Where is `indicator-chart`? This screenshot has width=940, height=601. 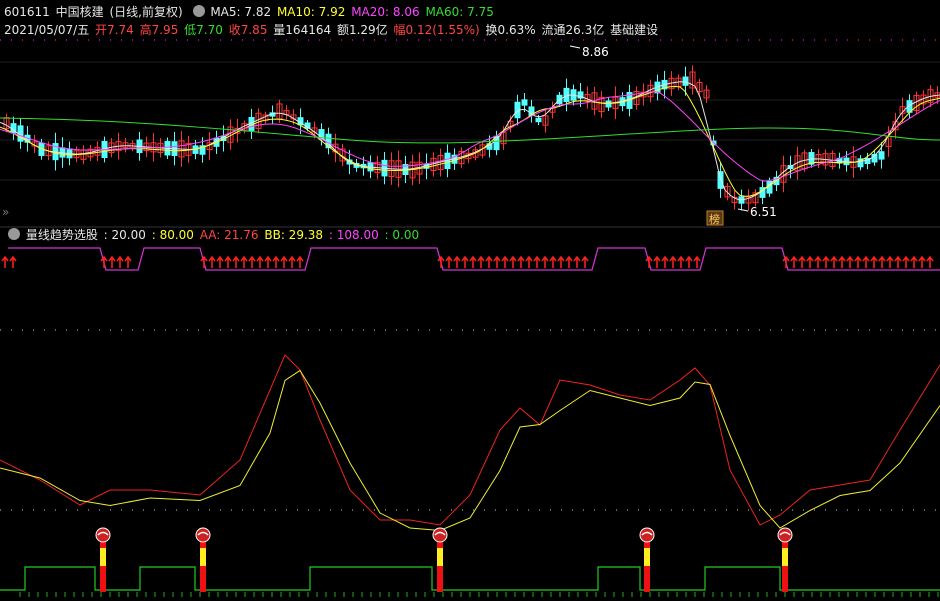
indicator-chart is located at coordinates (470, 259).